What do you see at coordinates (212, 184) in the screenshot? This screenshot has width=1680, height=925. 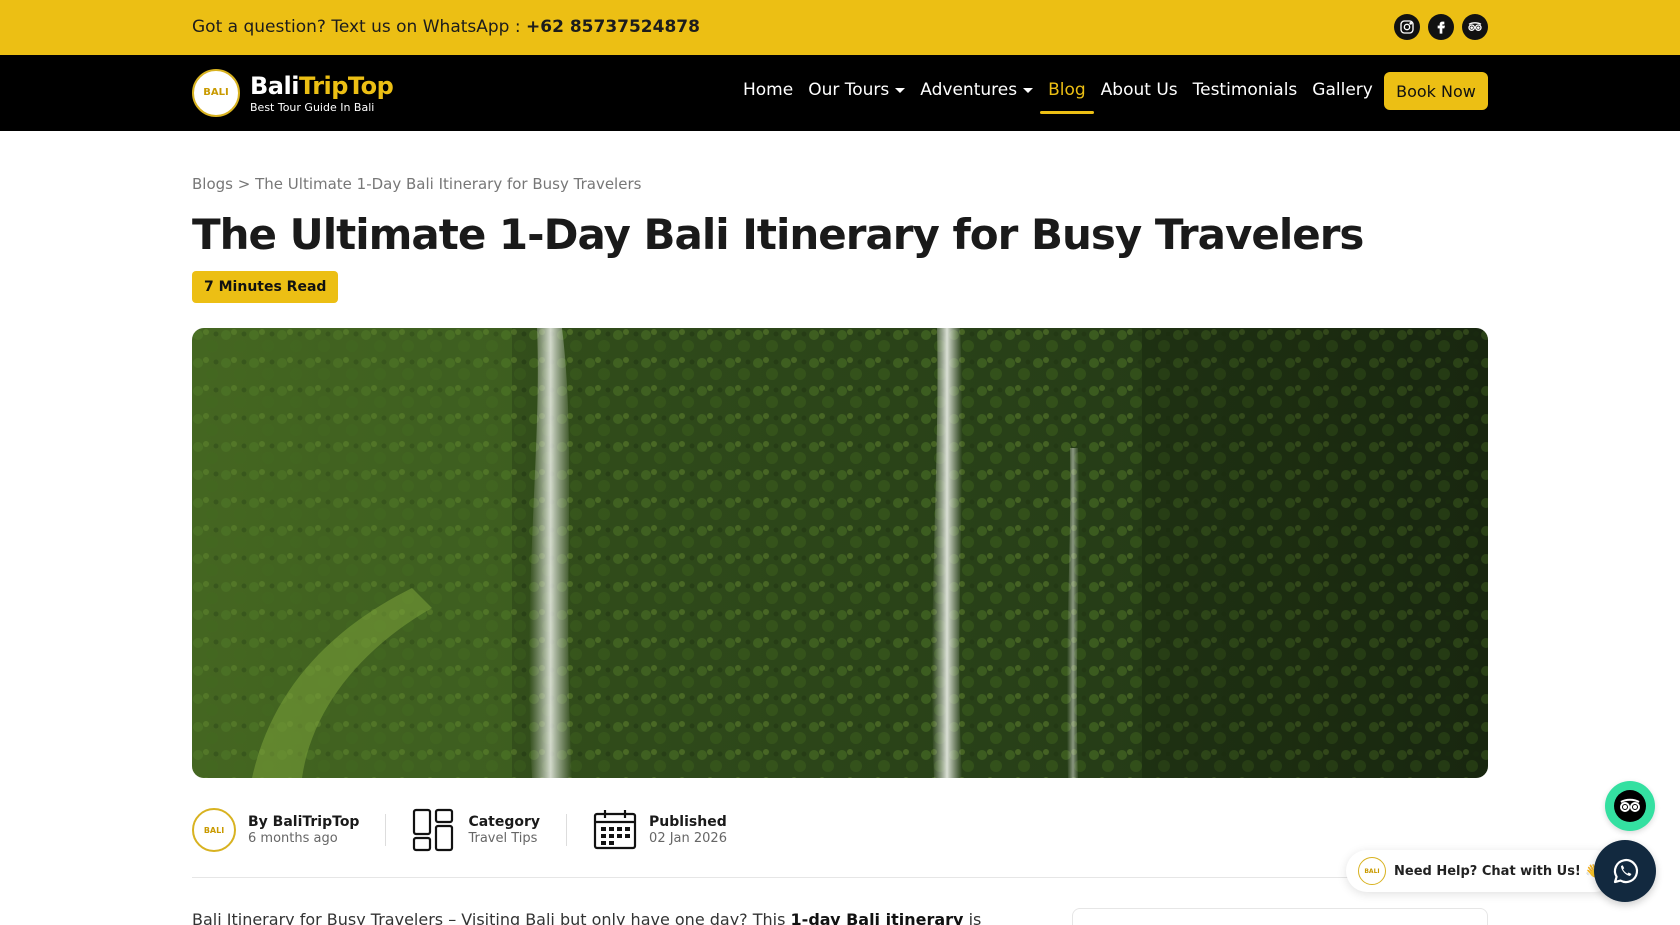 I see `breadcrumb-blogs-link: Blogs` at bounding box center [212, 184].